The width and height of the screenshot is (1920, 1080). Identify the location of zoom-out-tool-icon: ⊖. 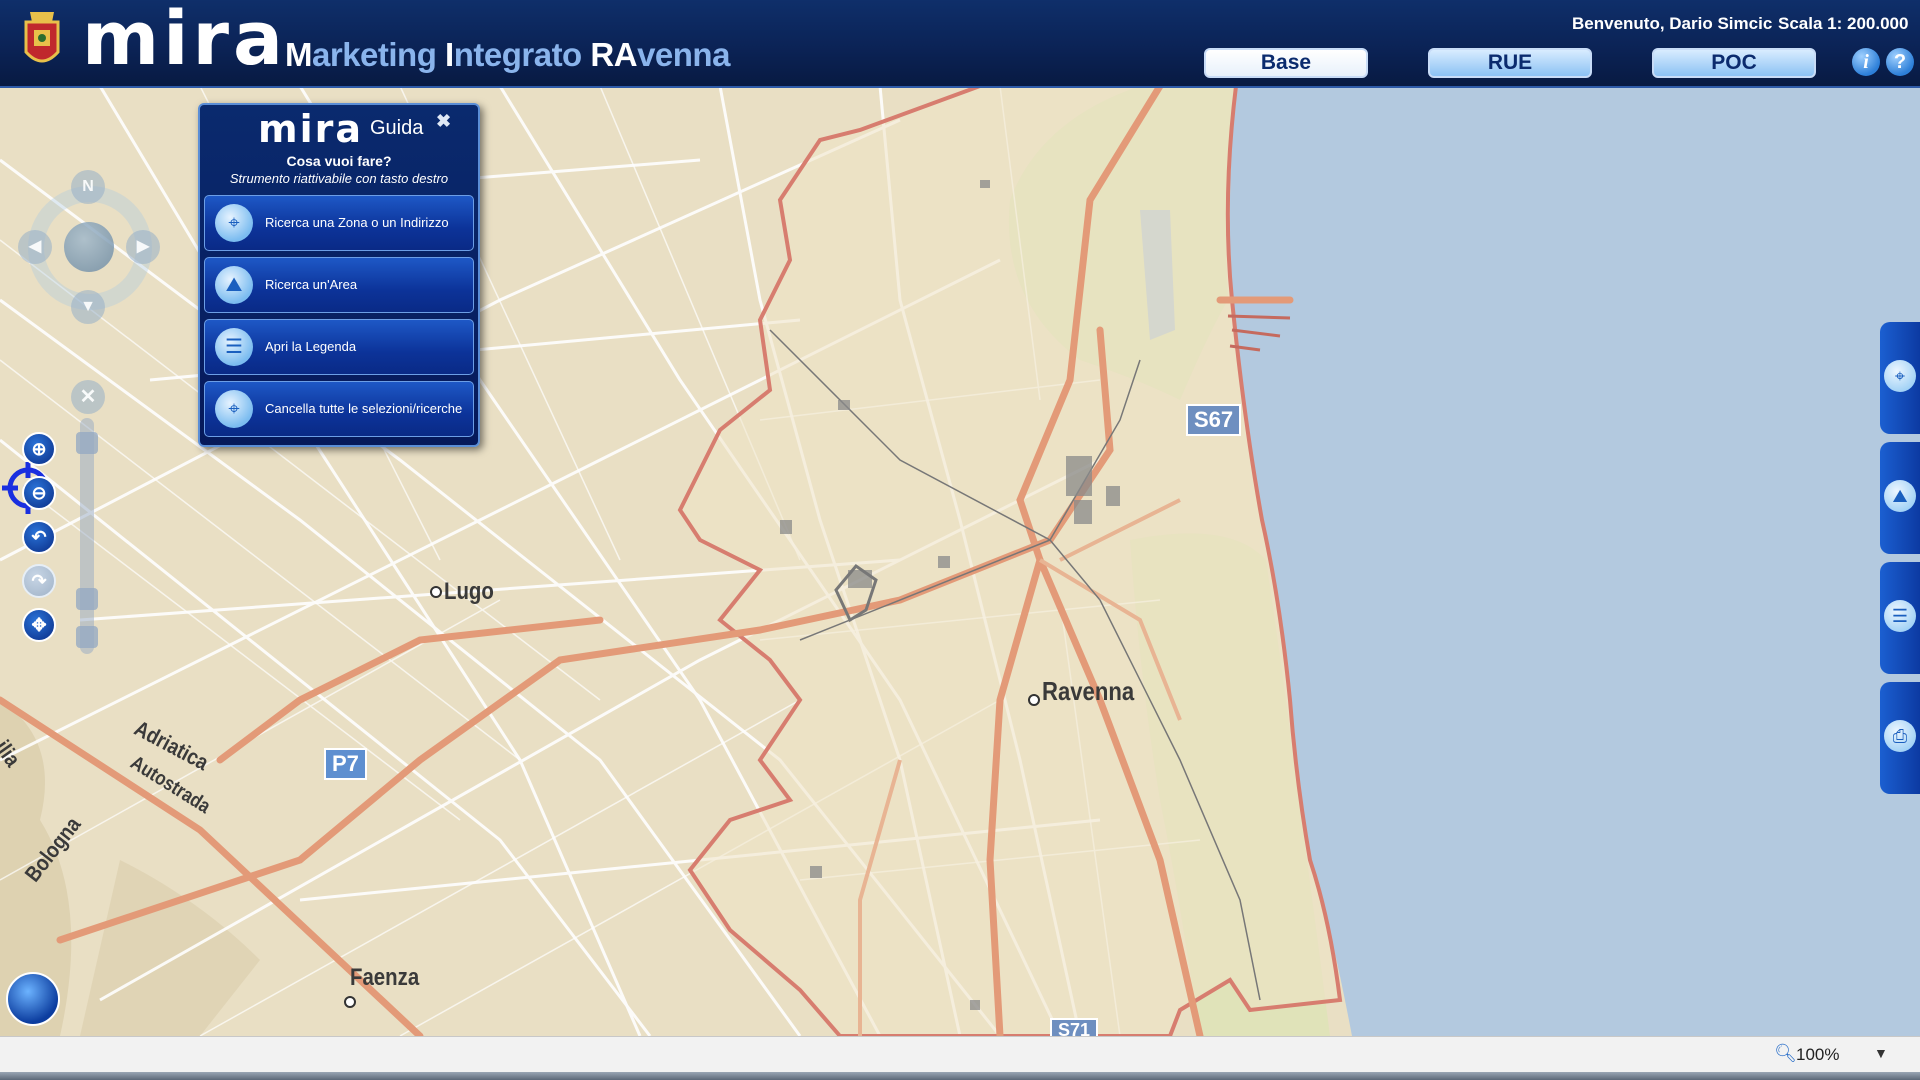
(39, 493).